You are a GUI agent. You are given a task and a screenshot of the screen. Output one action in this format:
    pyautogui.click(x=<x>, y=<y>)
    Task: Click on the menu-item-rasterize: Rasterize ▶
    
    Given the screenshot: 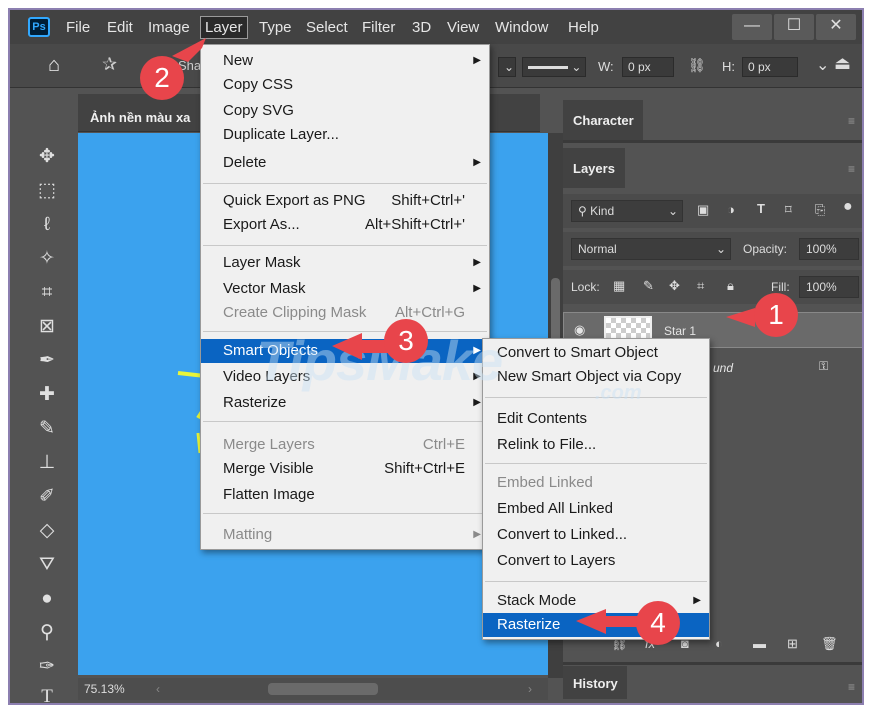 What is the action you would take?
    pyautogui.click(x=345, y=403)
    